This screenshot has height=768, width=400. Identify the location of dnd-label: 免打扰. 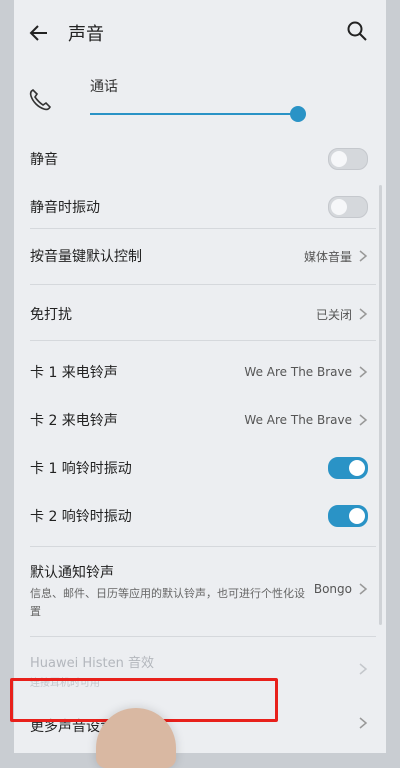
(51, 315).